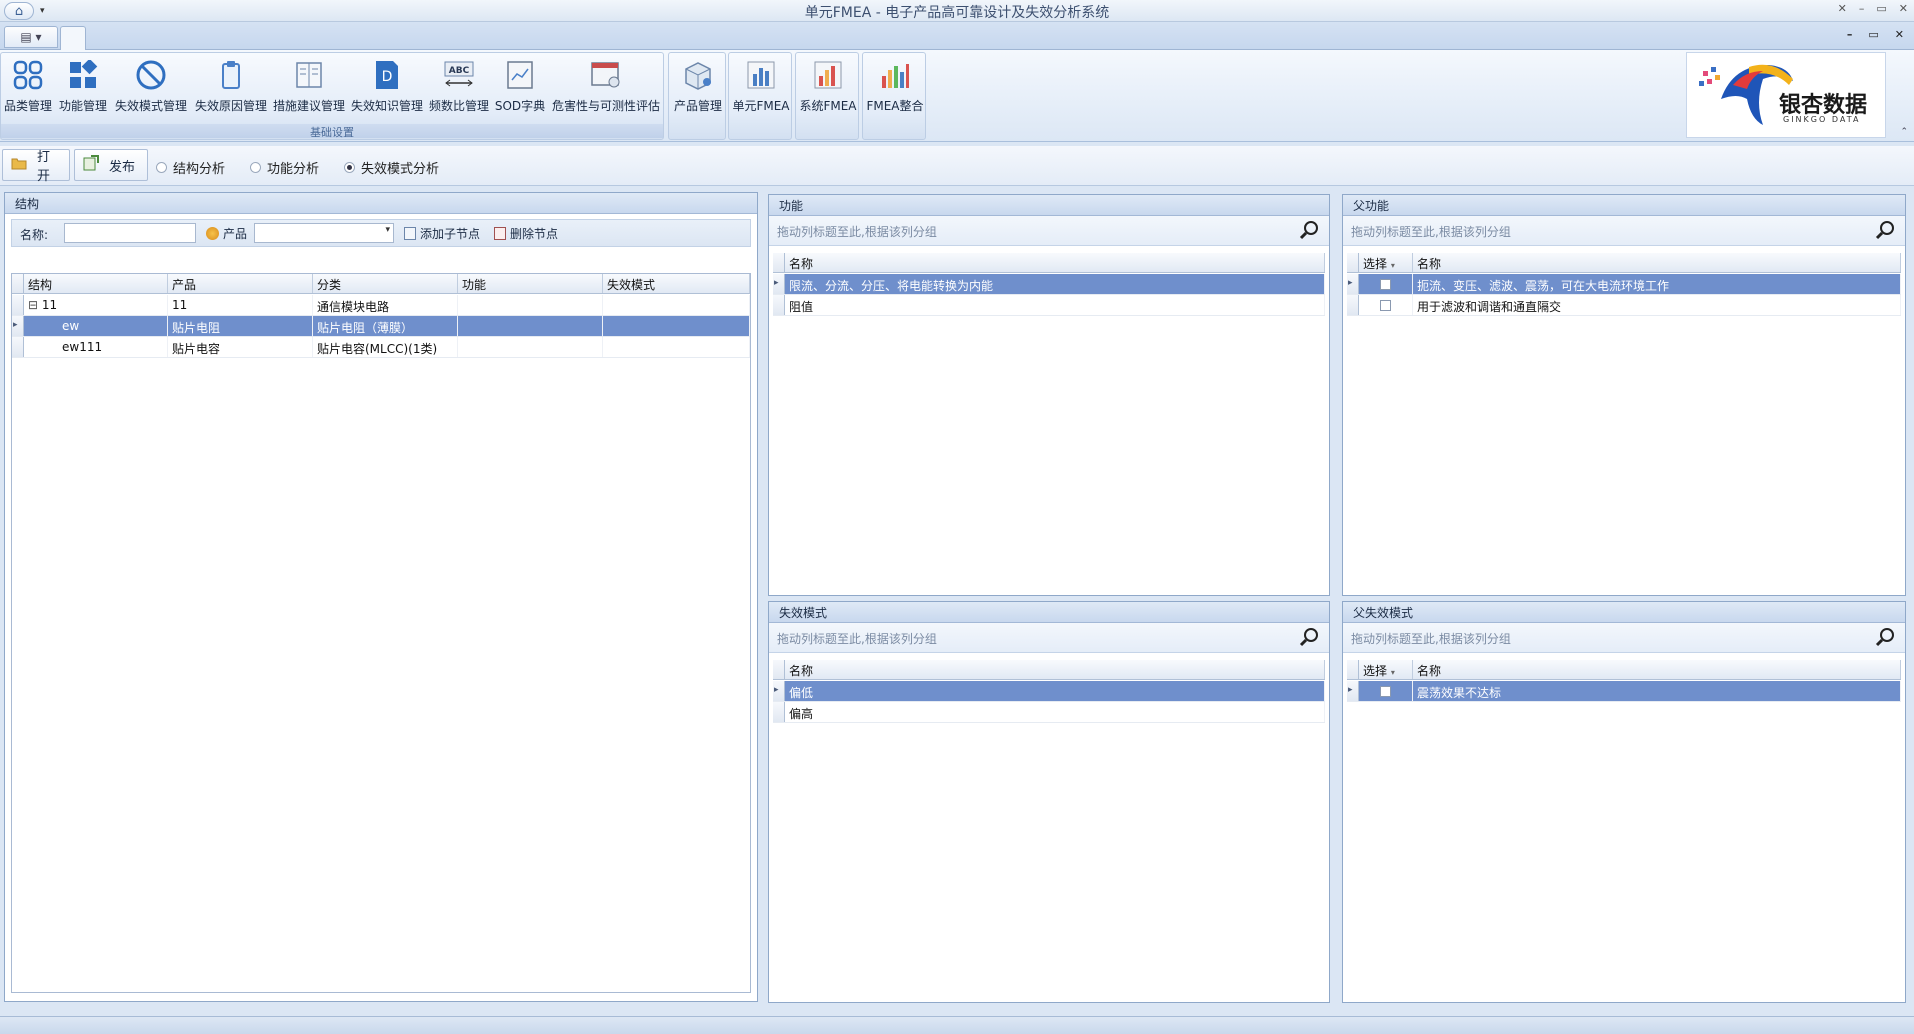 Image resolution: width=1914 pixels, height=1034 pixels. I want to click on function-panel-title: 功能, so click(1049, 205).